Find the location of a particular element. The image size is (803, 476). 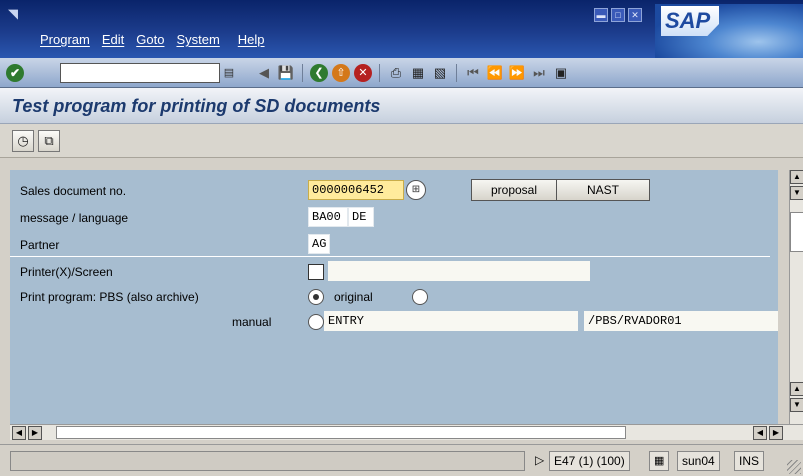

maximize-icon: □ is located at coordinates (618, 15).